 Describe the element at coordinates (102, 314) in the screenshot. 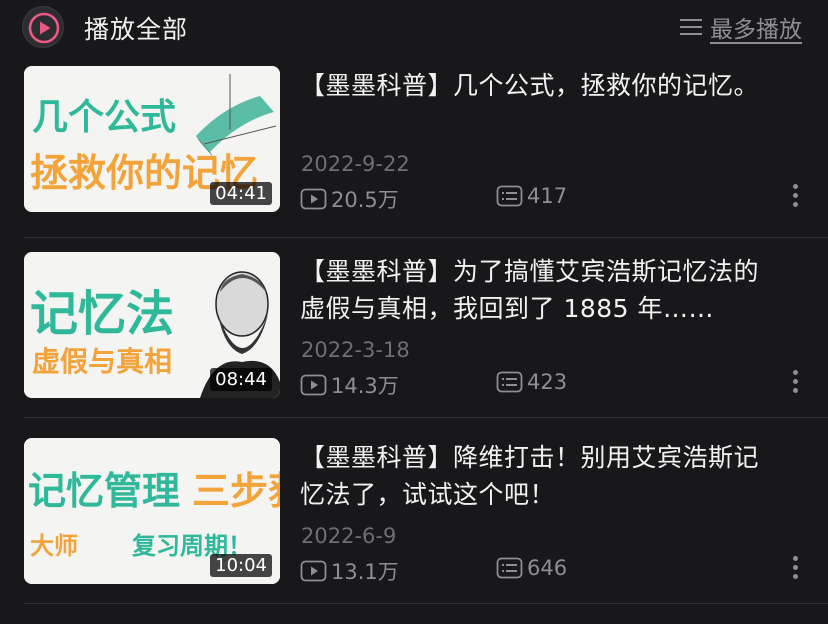

I see `thumbnail-text: 记忆法` at that location.